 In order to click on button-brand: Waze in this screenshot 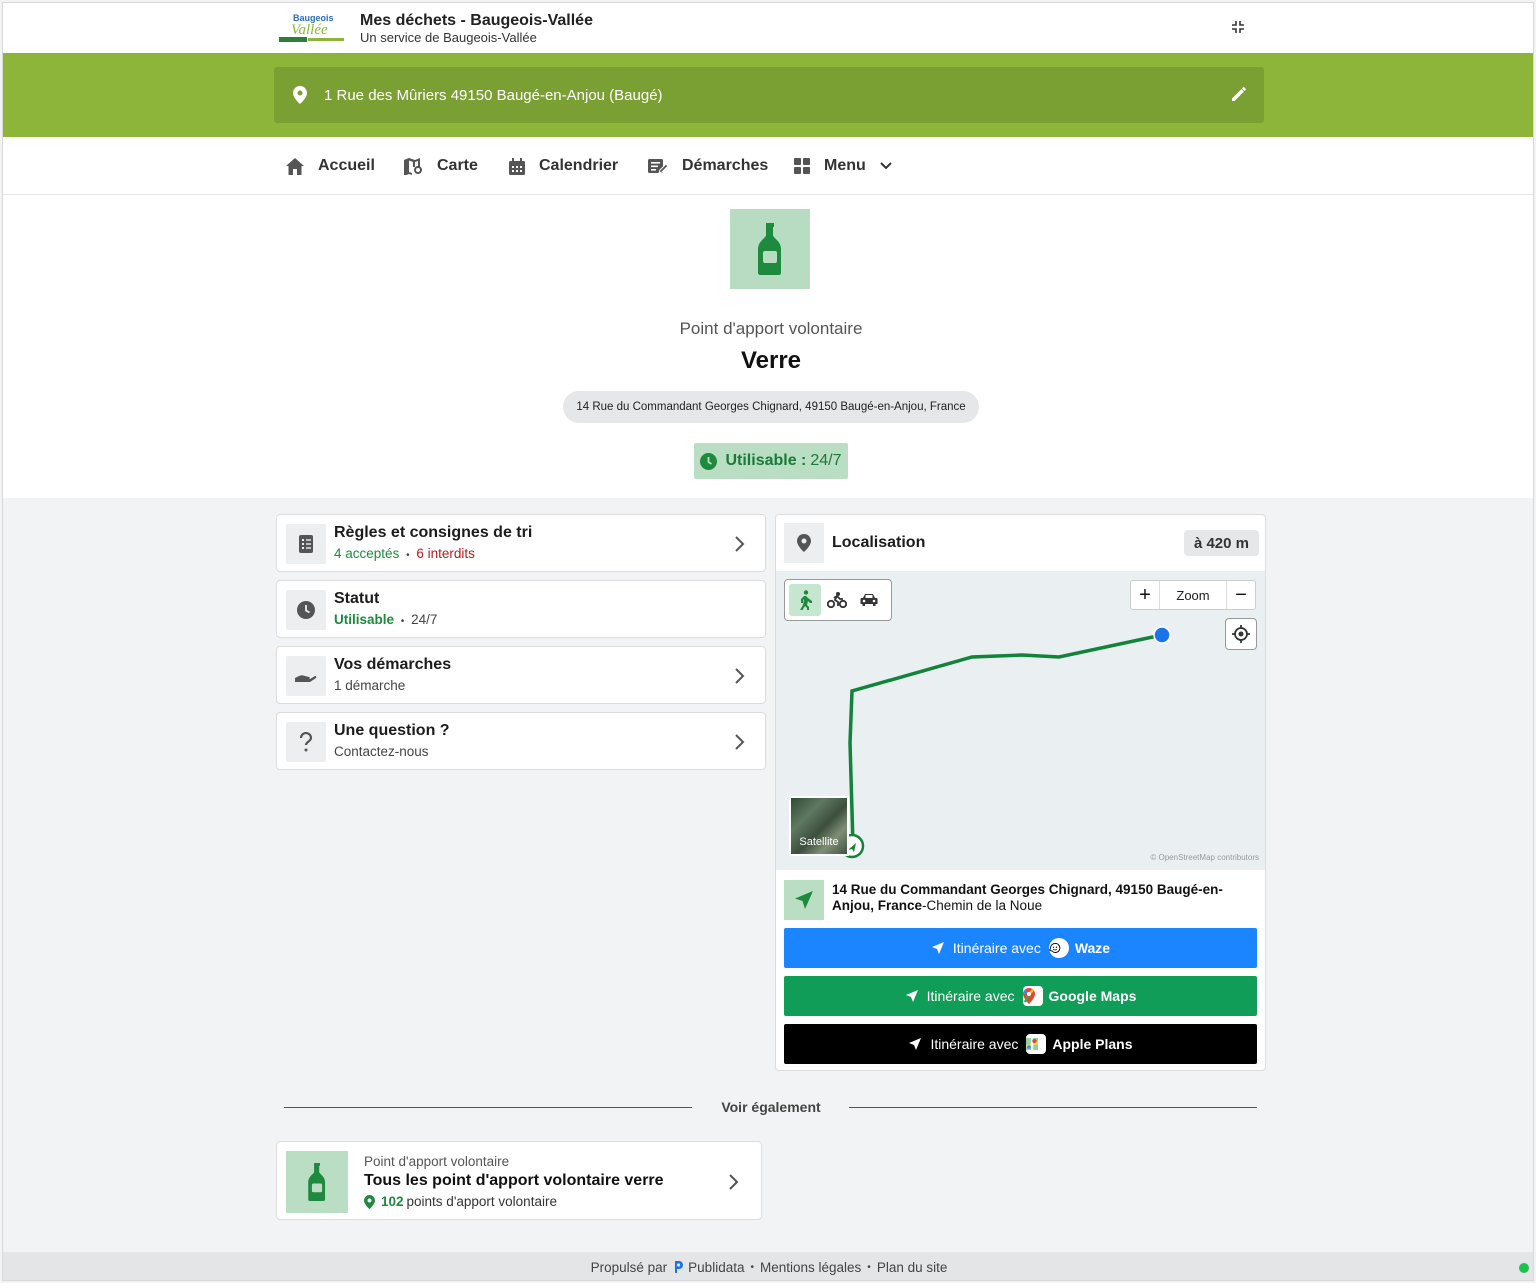, I will do `click(1092, 948)`.